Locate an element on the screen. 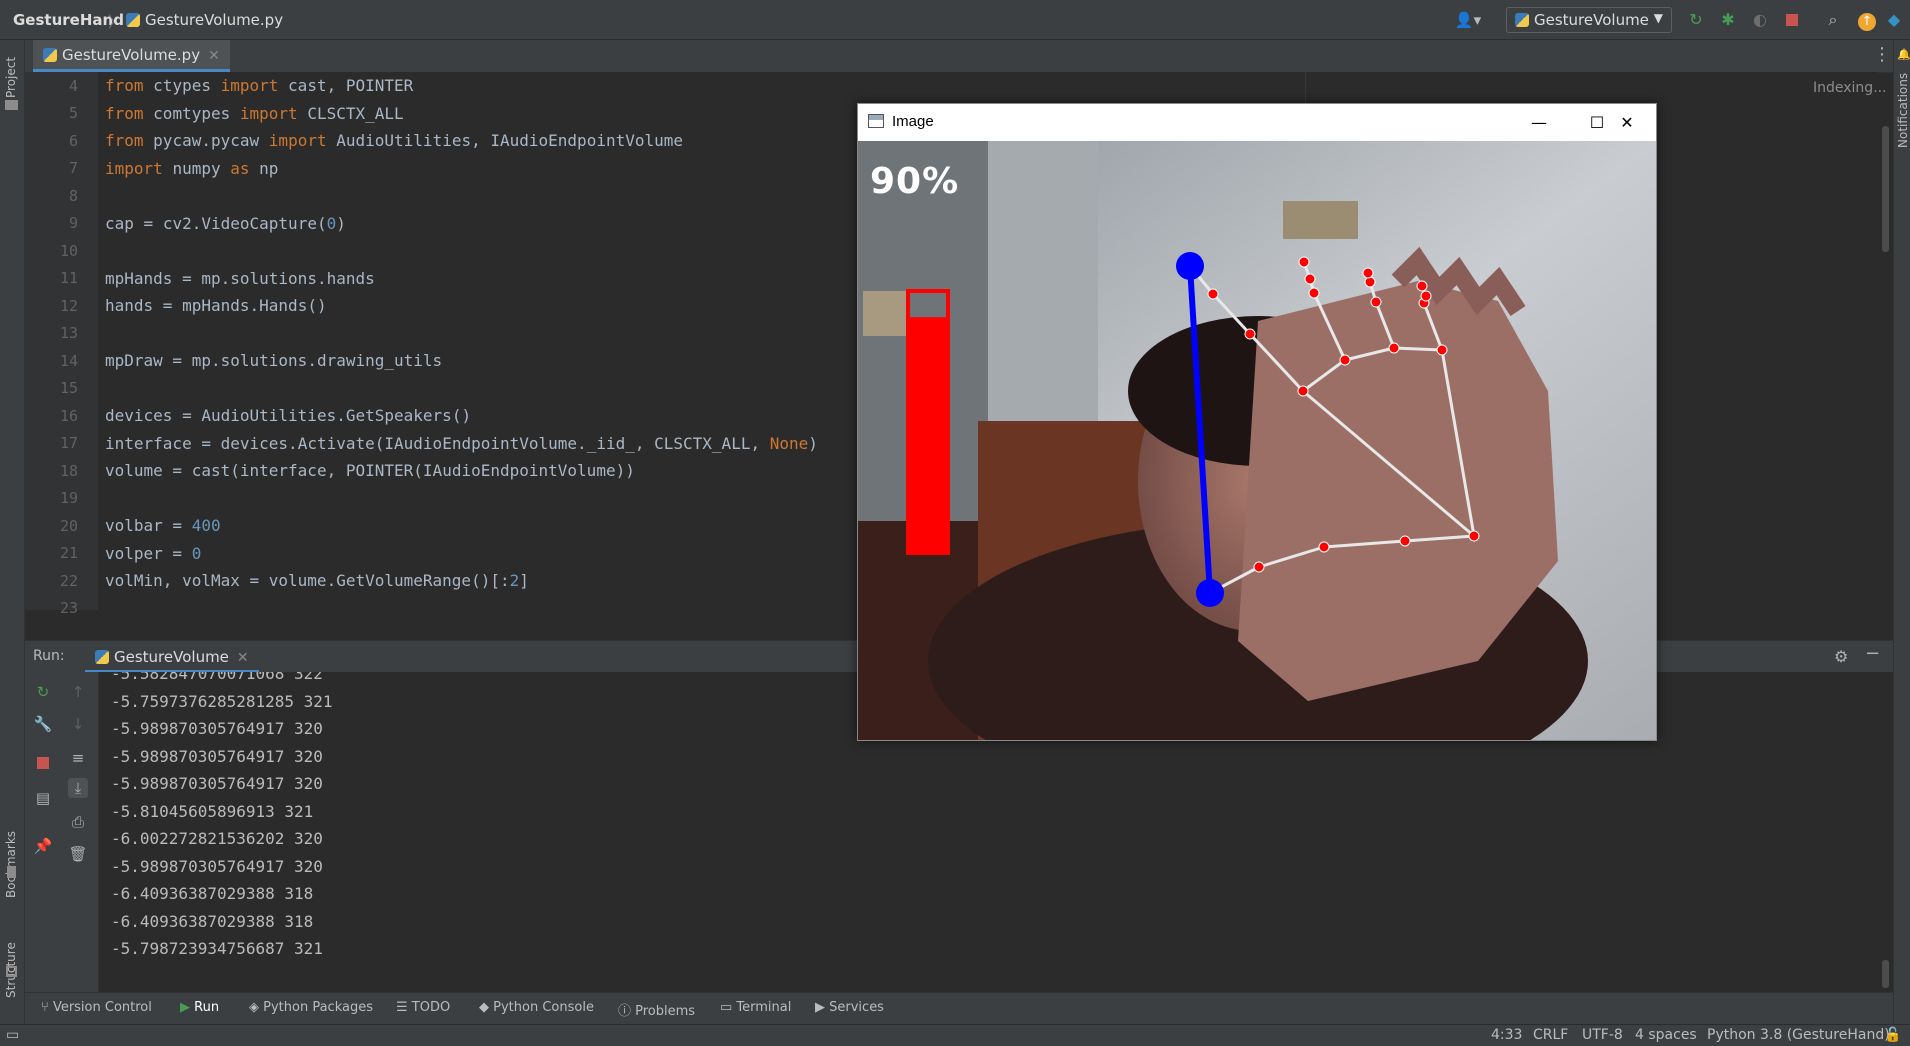  print-icon: ⎙ is located at coordinates (78, 822).